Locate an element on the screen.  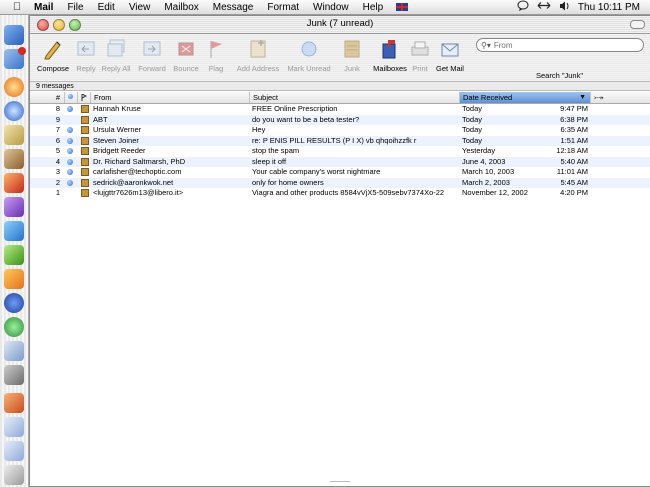
search-field: ⚲▾ is located at coordinates (560, 45).